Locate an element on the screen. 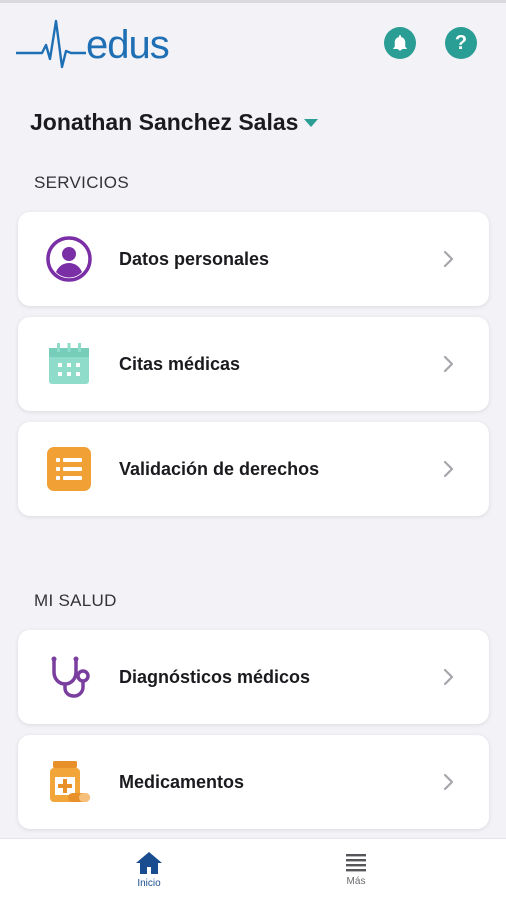 This screenshot has width=506, height=901. section-title-servicios: SERVICIOS is located at coordinates (81, 182).